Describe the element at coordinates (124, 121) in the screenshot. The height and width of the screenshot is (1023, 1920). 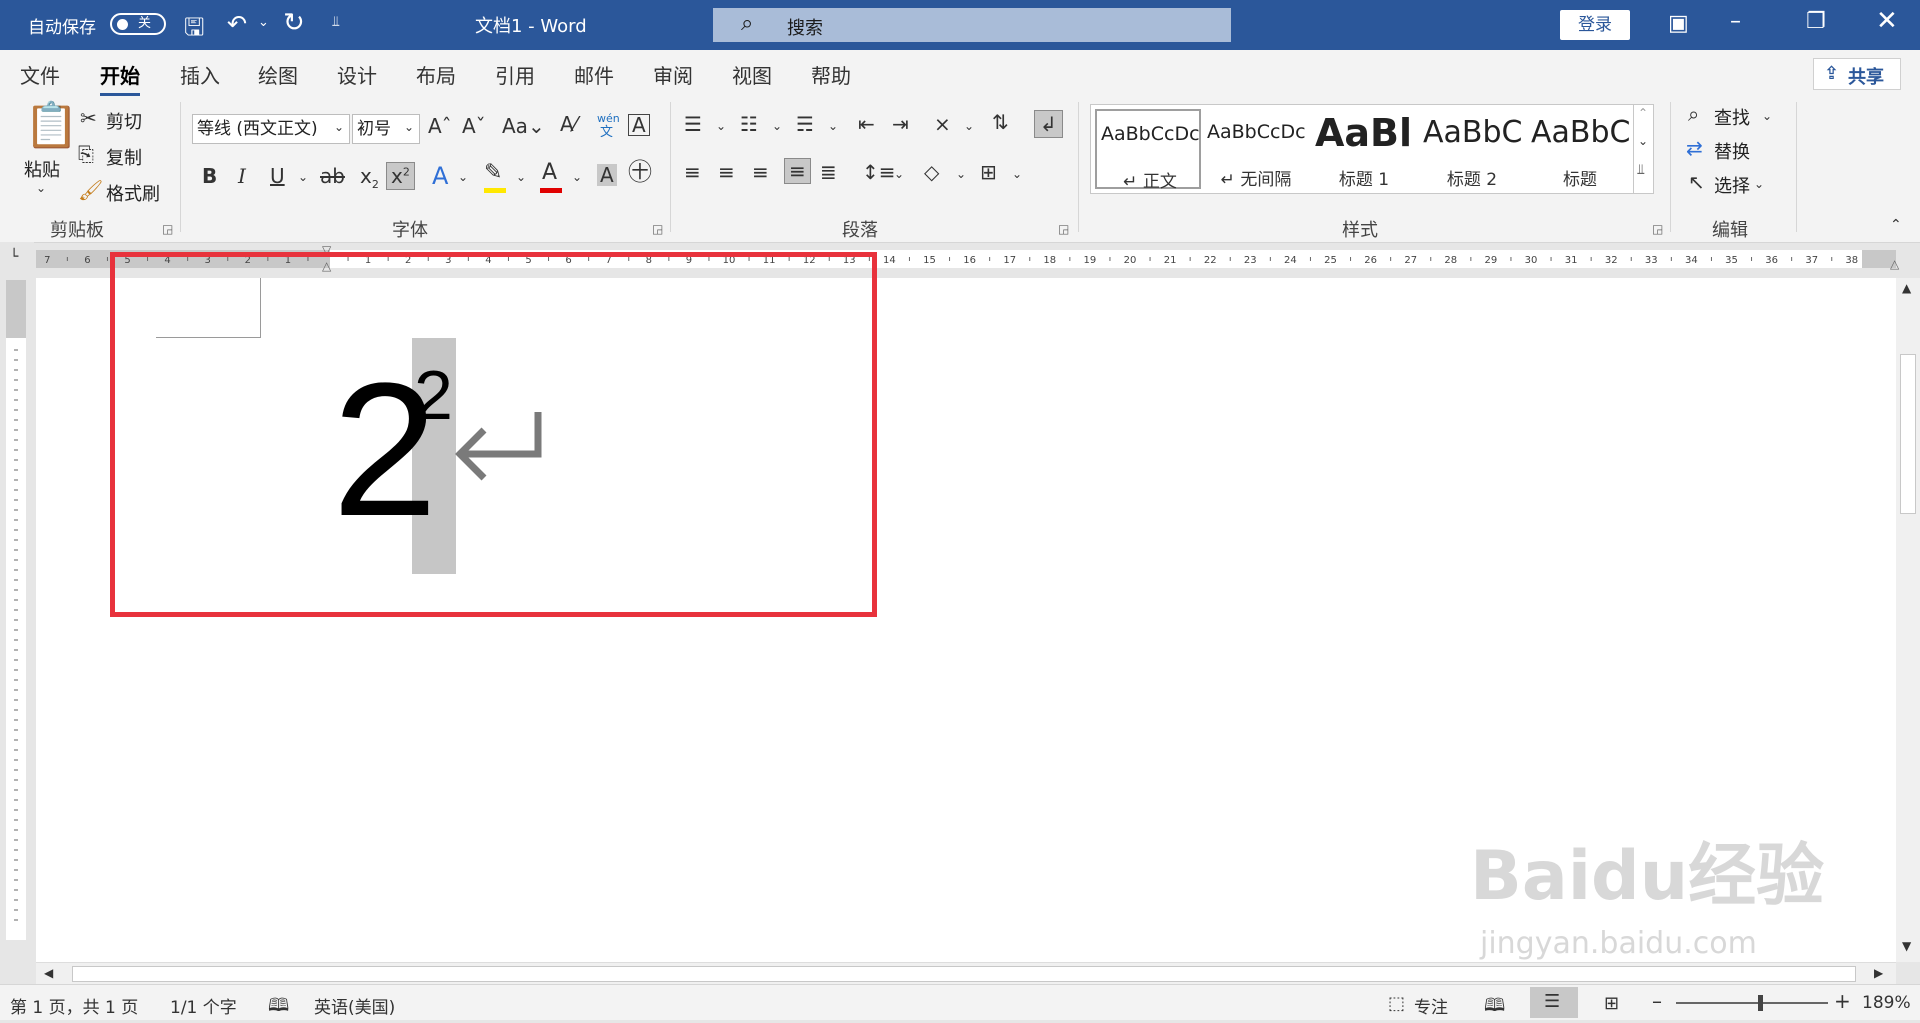
I see `cut-label: 剪切` at that location.